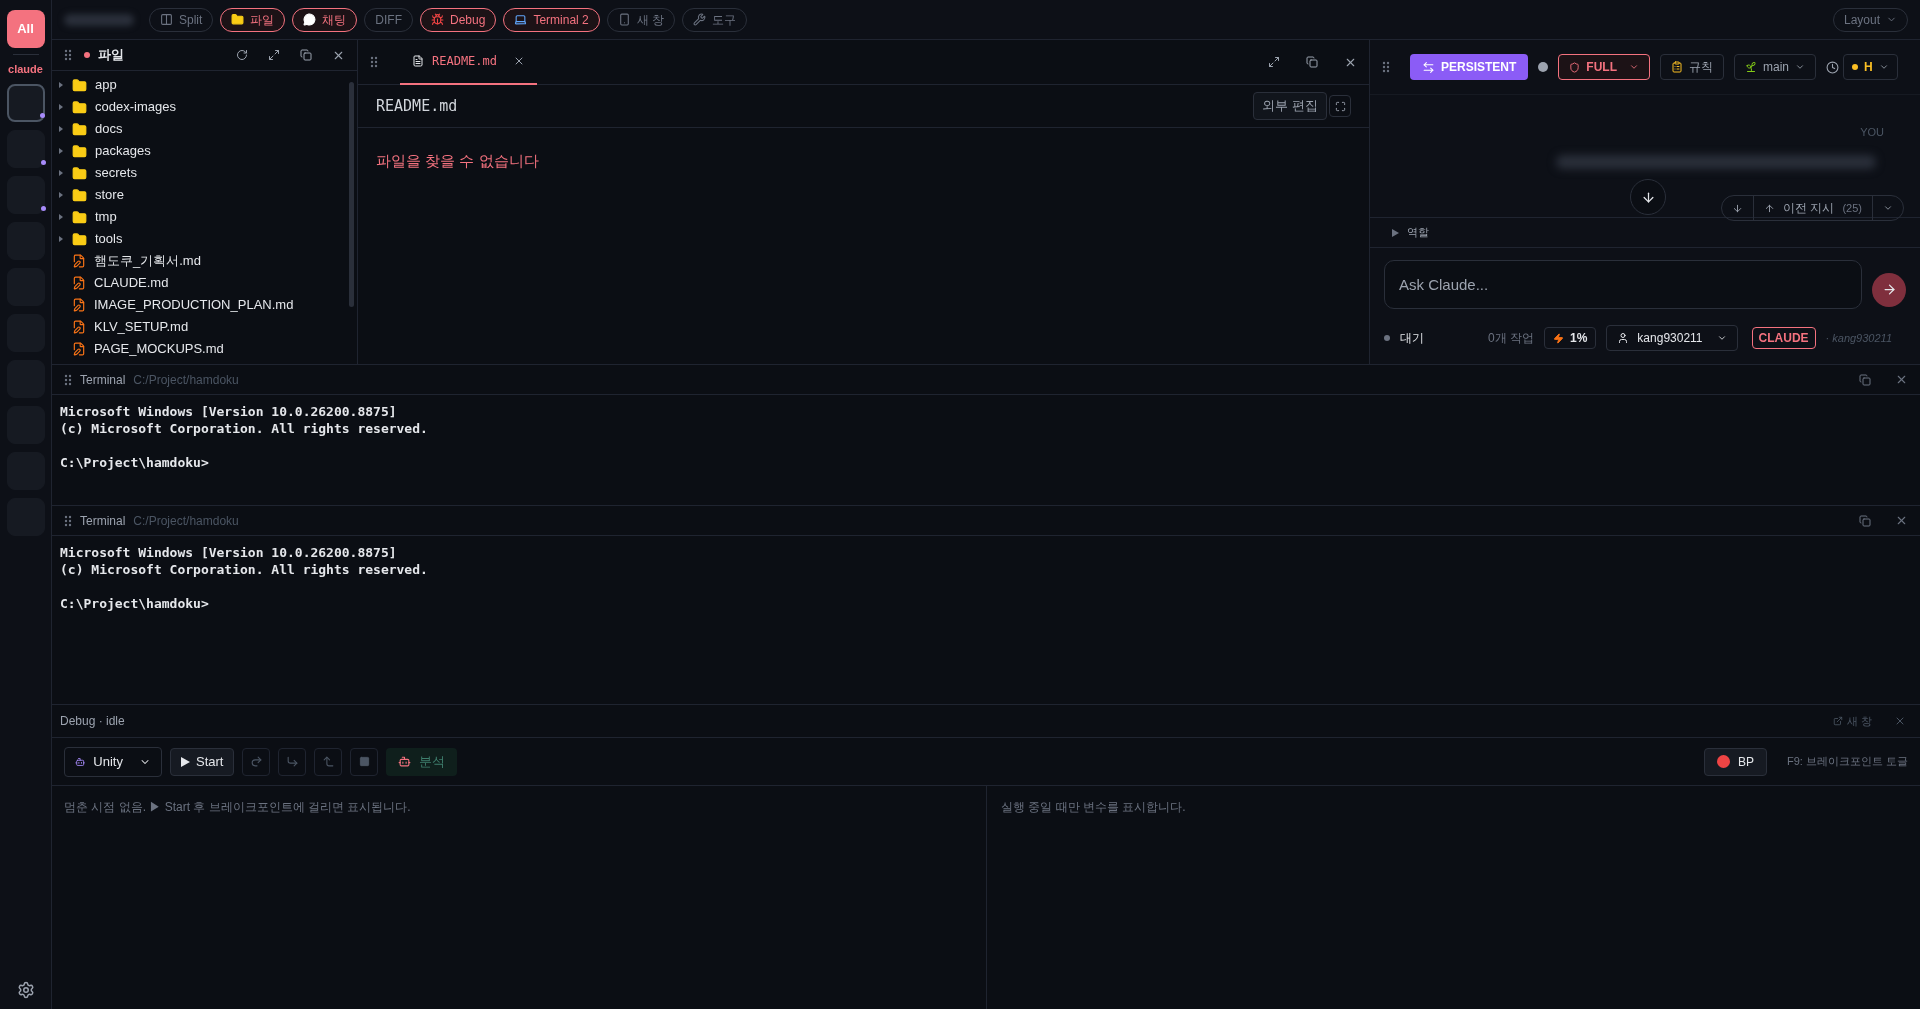 This screenshot has width=1920, height=1009. Describe the element at coordinates (1418, 232) in the screenshot. I see `role-toggle: 역할` at that location.